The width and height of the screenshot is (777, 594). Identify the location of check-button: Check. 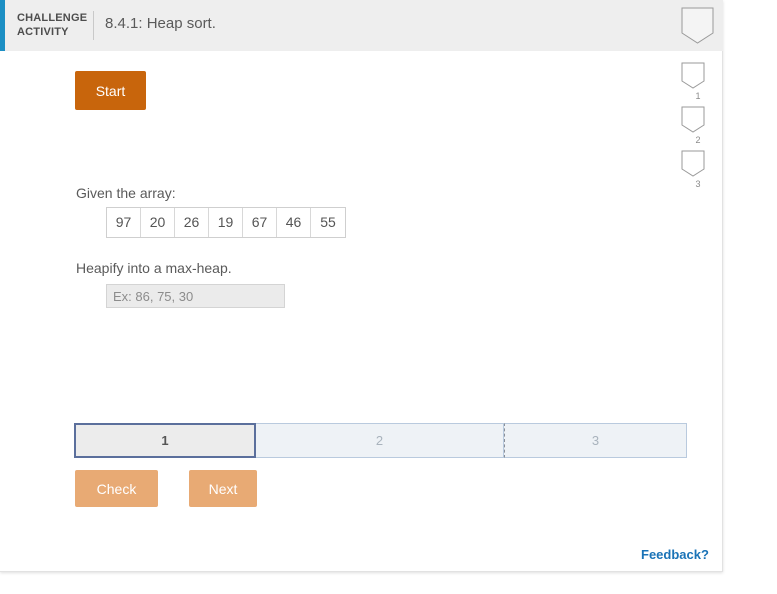
(116, 488).